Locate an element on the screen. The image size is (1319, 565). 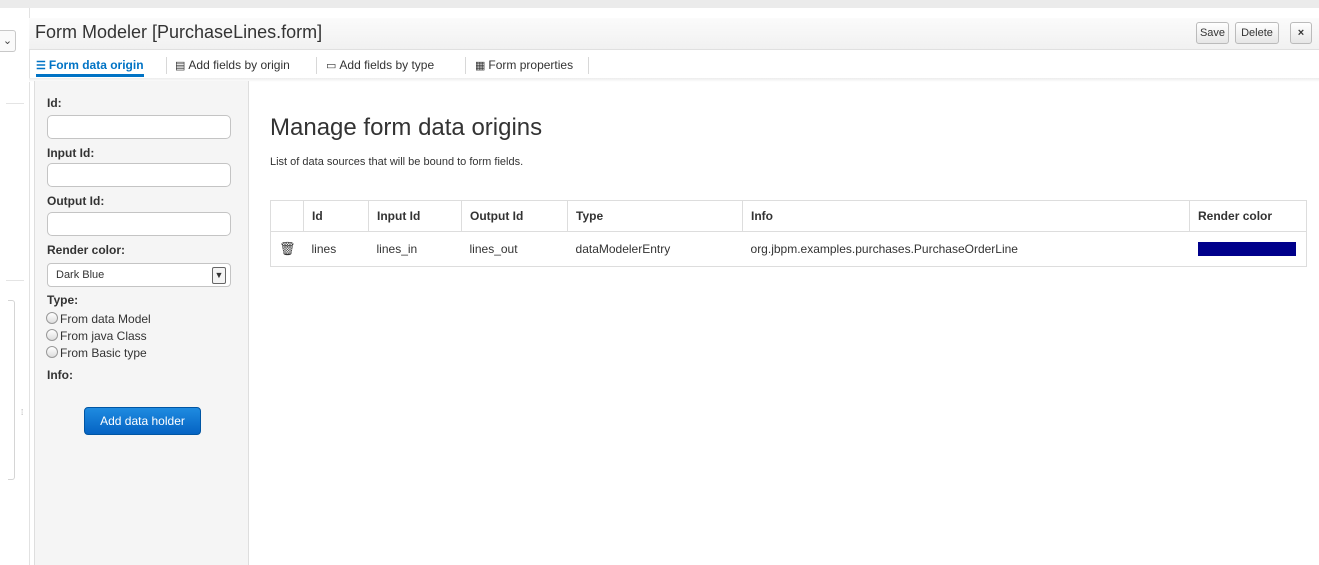
render-color-value: Dark Blue is located at coordinates (80, 275).